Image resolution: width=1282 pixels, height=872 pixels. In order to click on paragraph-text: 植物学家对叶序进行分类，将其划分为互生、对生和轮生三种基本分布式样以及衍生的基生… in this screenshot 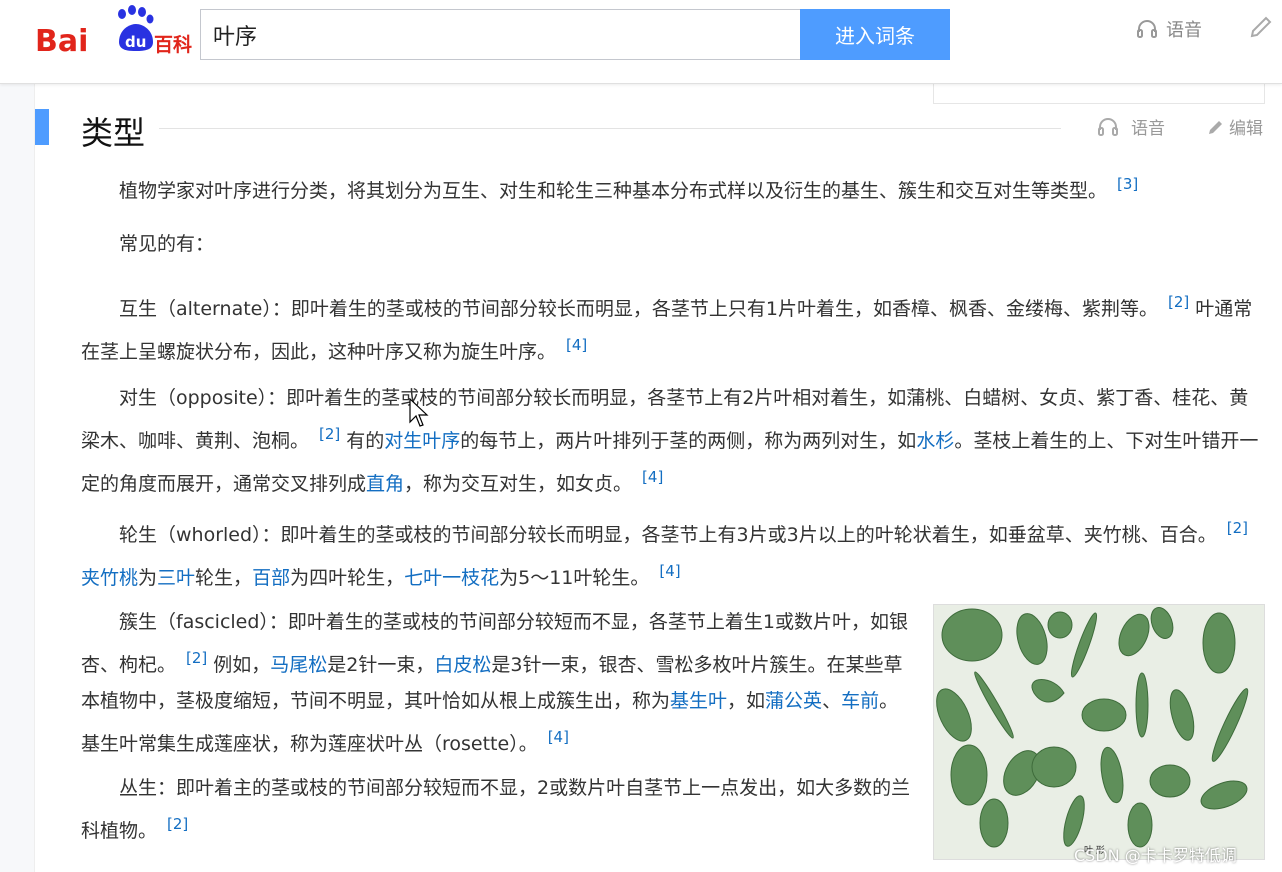, I will do `click(613, 191)`.